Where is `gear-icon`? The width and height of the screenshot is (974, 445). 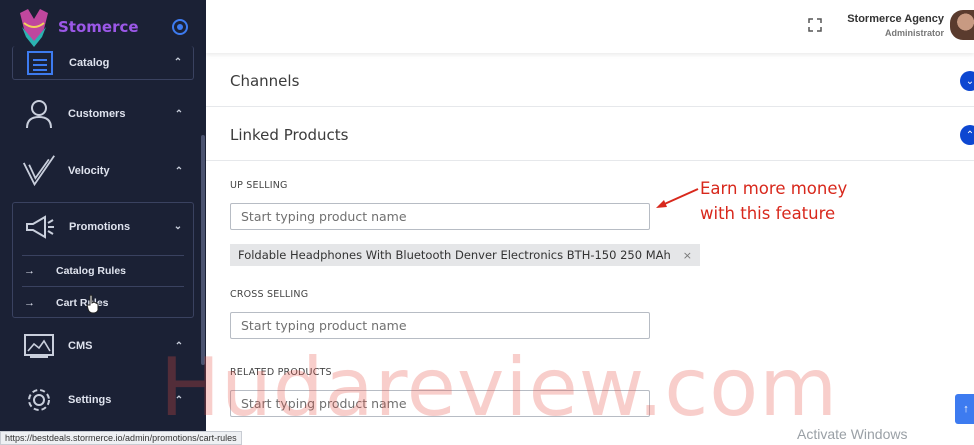
gear-icon is located at coordinates (39, 400).